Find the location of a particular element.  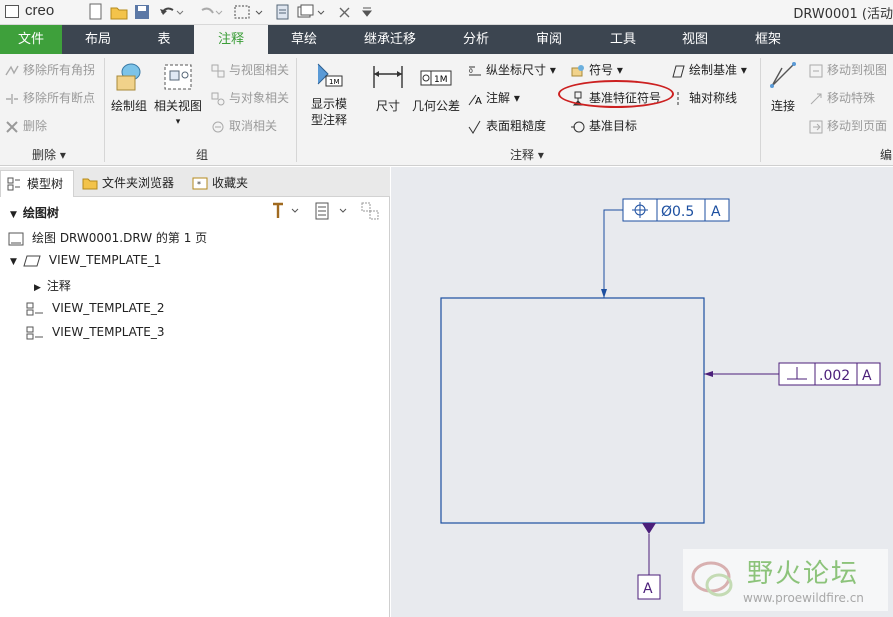

view-template-icon is located at coordinates (35, 309).